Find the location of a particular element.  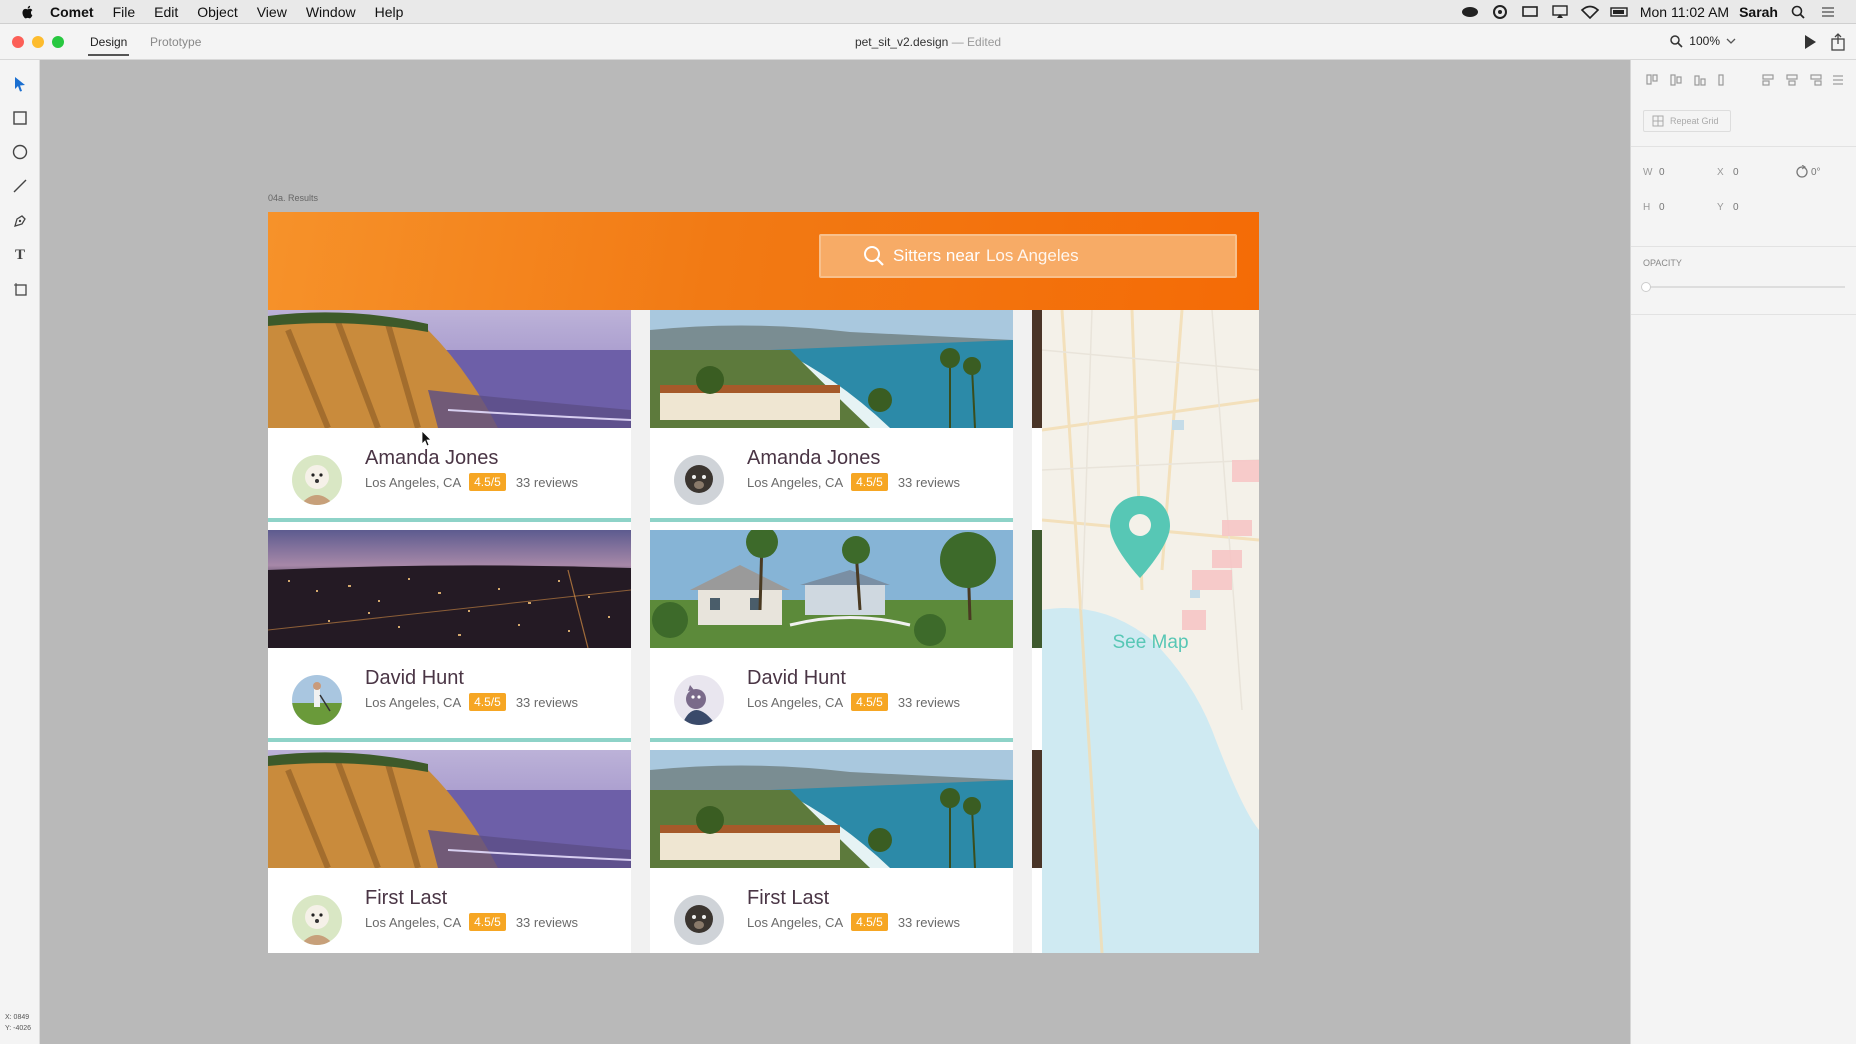

y-label: Y is located at coordinates (1720, 207).